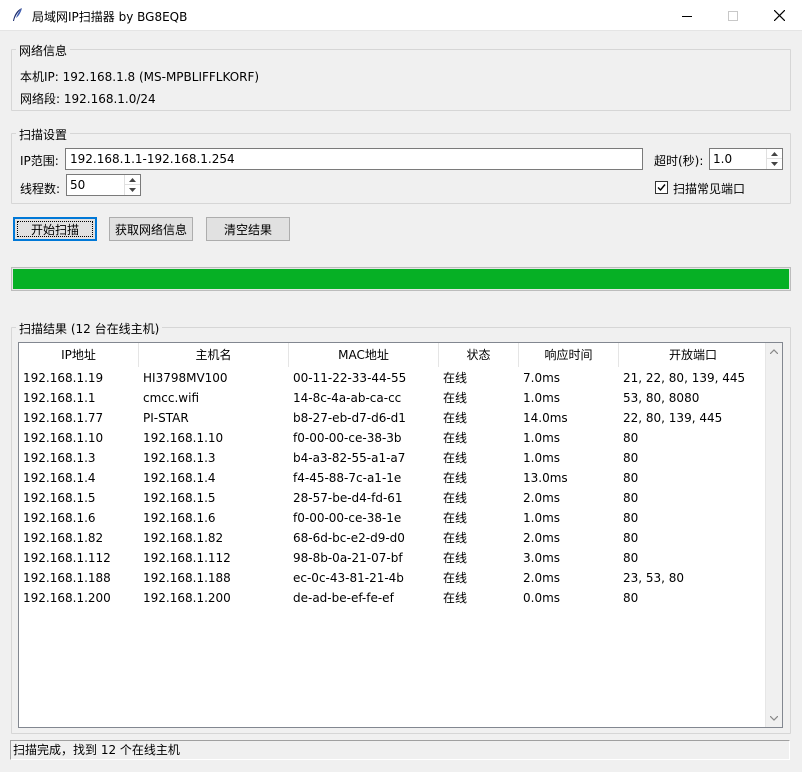 The height and width of the screenshot is (772, 802). I want to click on start-scan-label: 开始扫描, so click(54, 229).